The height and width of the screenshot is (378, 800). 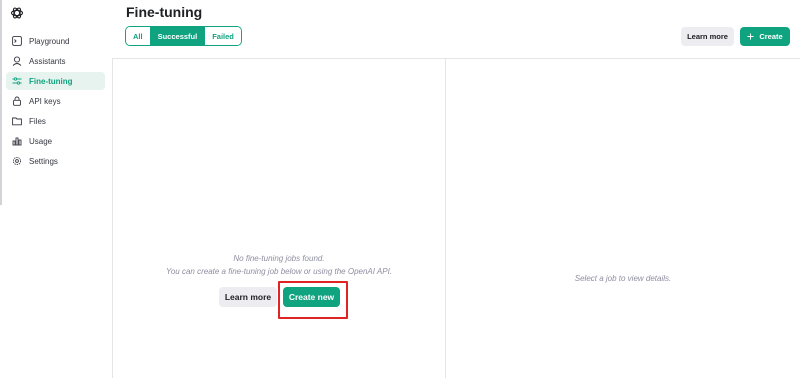 What do you see at coordinates (445, 218) in the screenshot?
I see `panel-divider` at bounding box center [445, 218].